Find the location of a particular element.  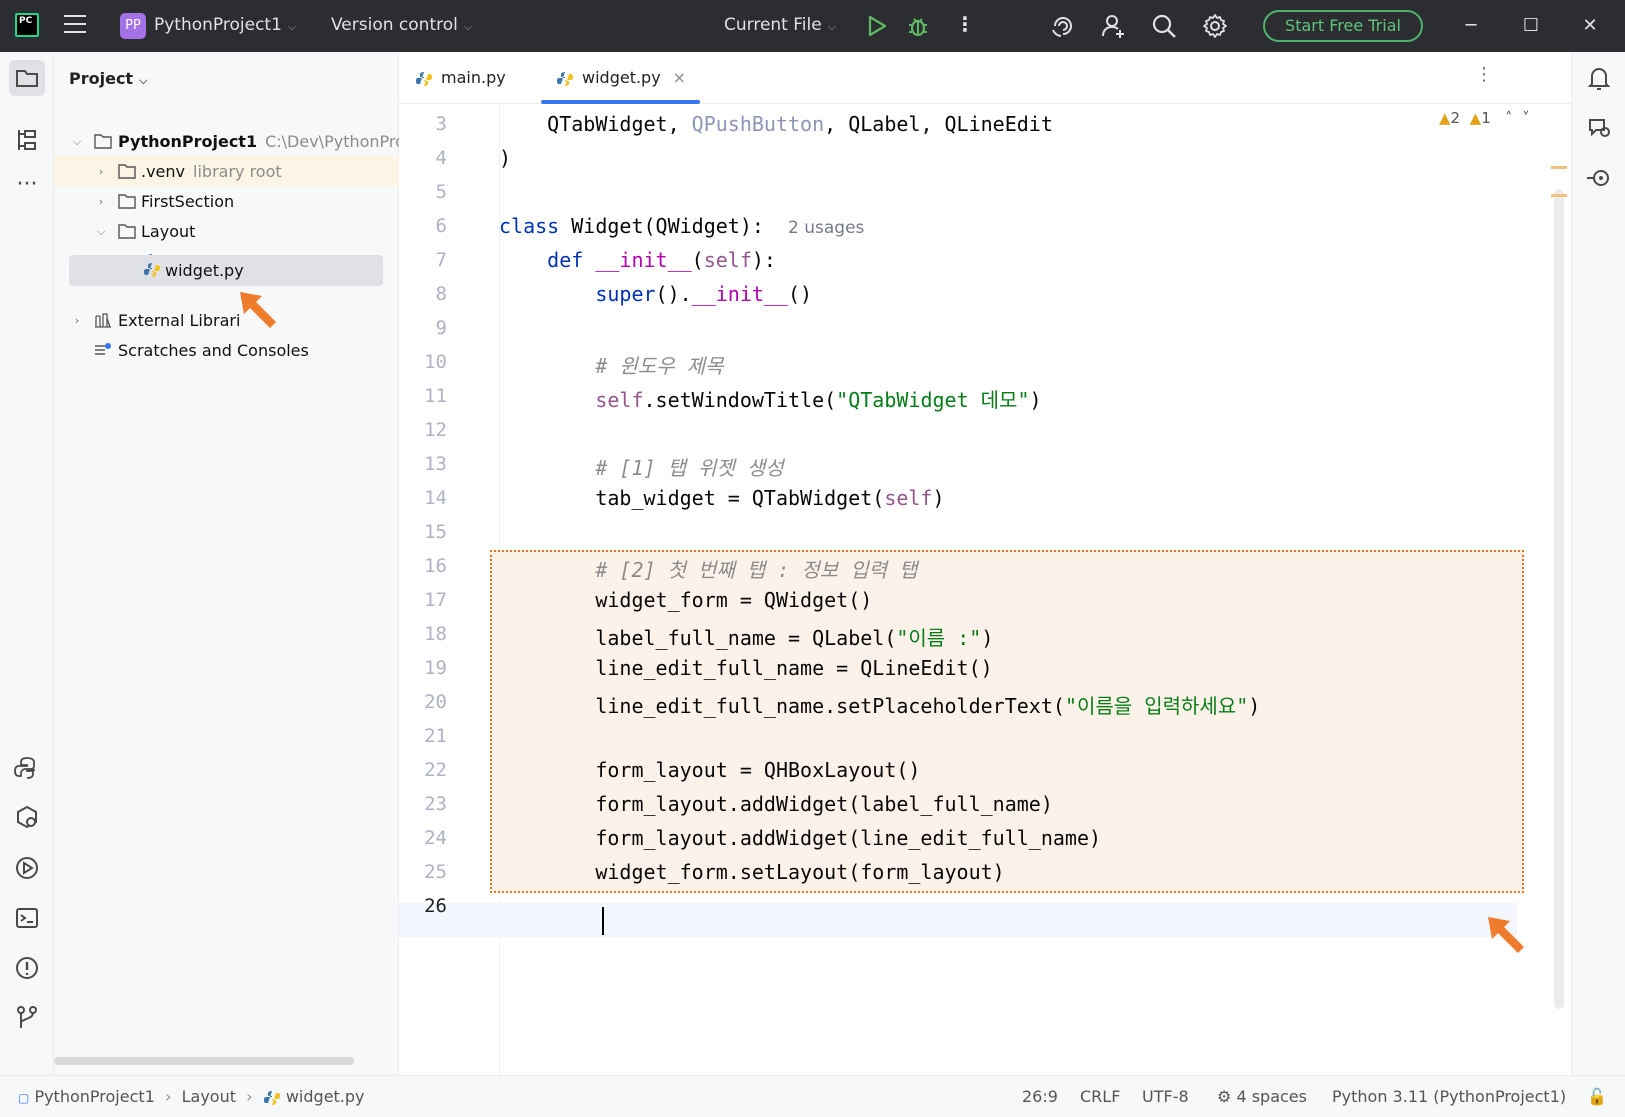

line-number: 26 is located at coordinates (435, 906).